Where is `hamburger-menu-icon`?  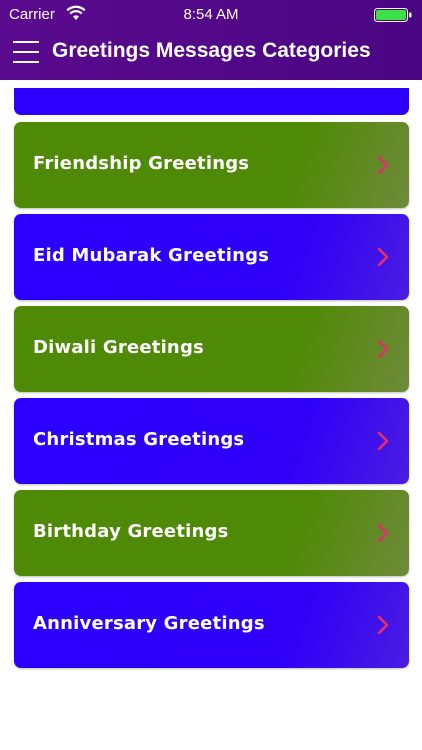 hamburger-menu-icon is located at coordinates (26, 52).